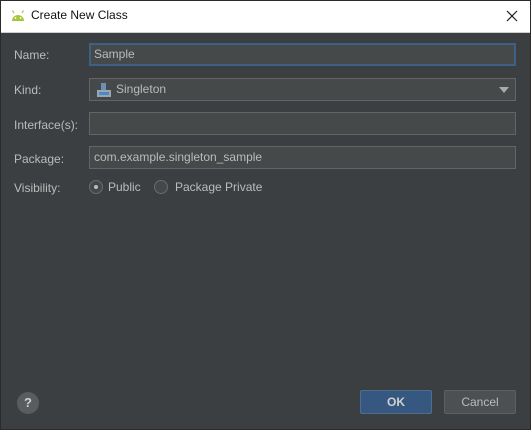 The width and height of the screenshot is (531, 430). I want to click on interfaces-label: Interface(s):, so click(46, 125).